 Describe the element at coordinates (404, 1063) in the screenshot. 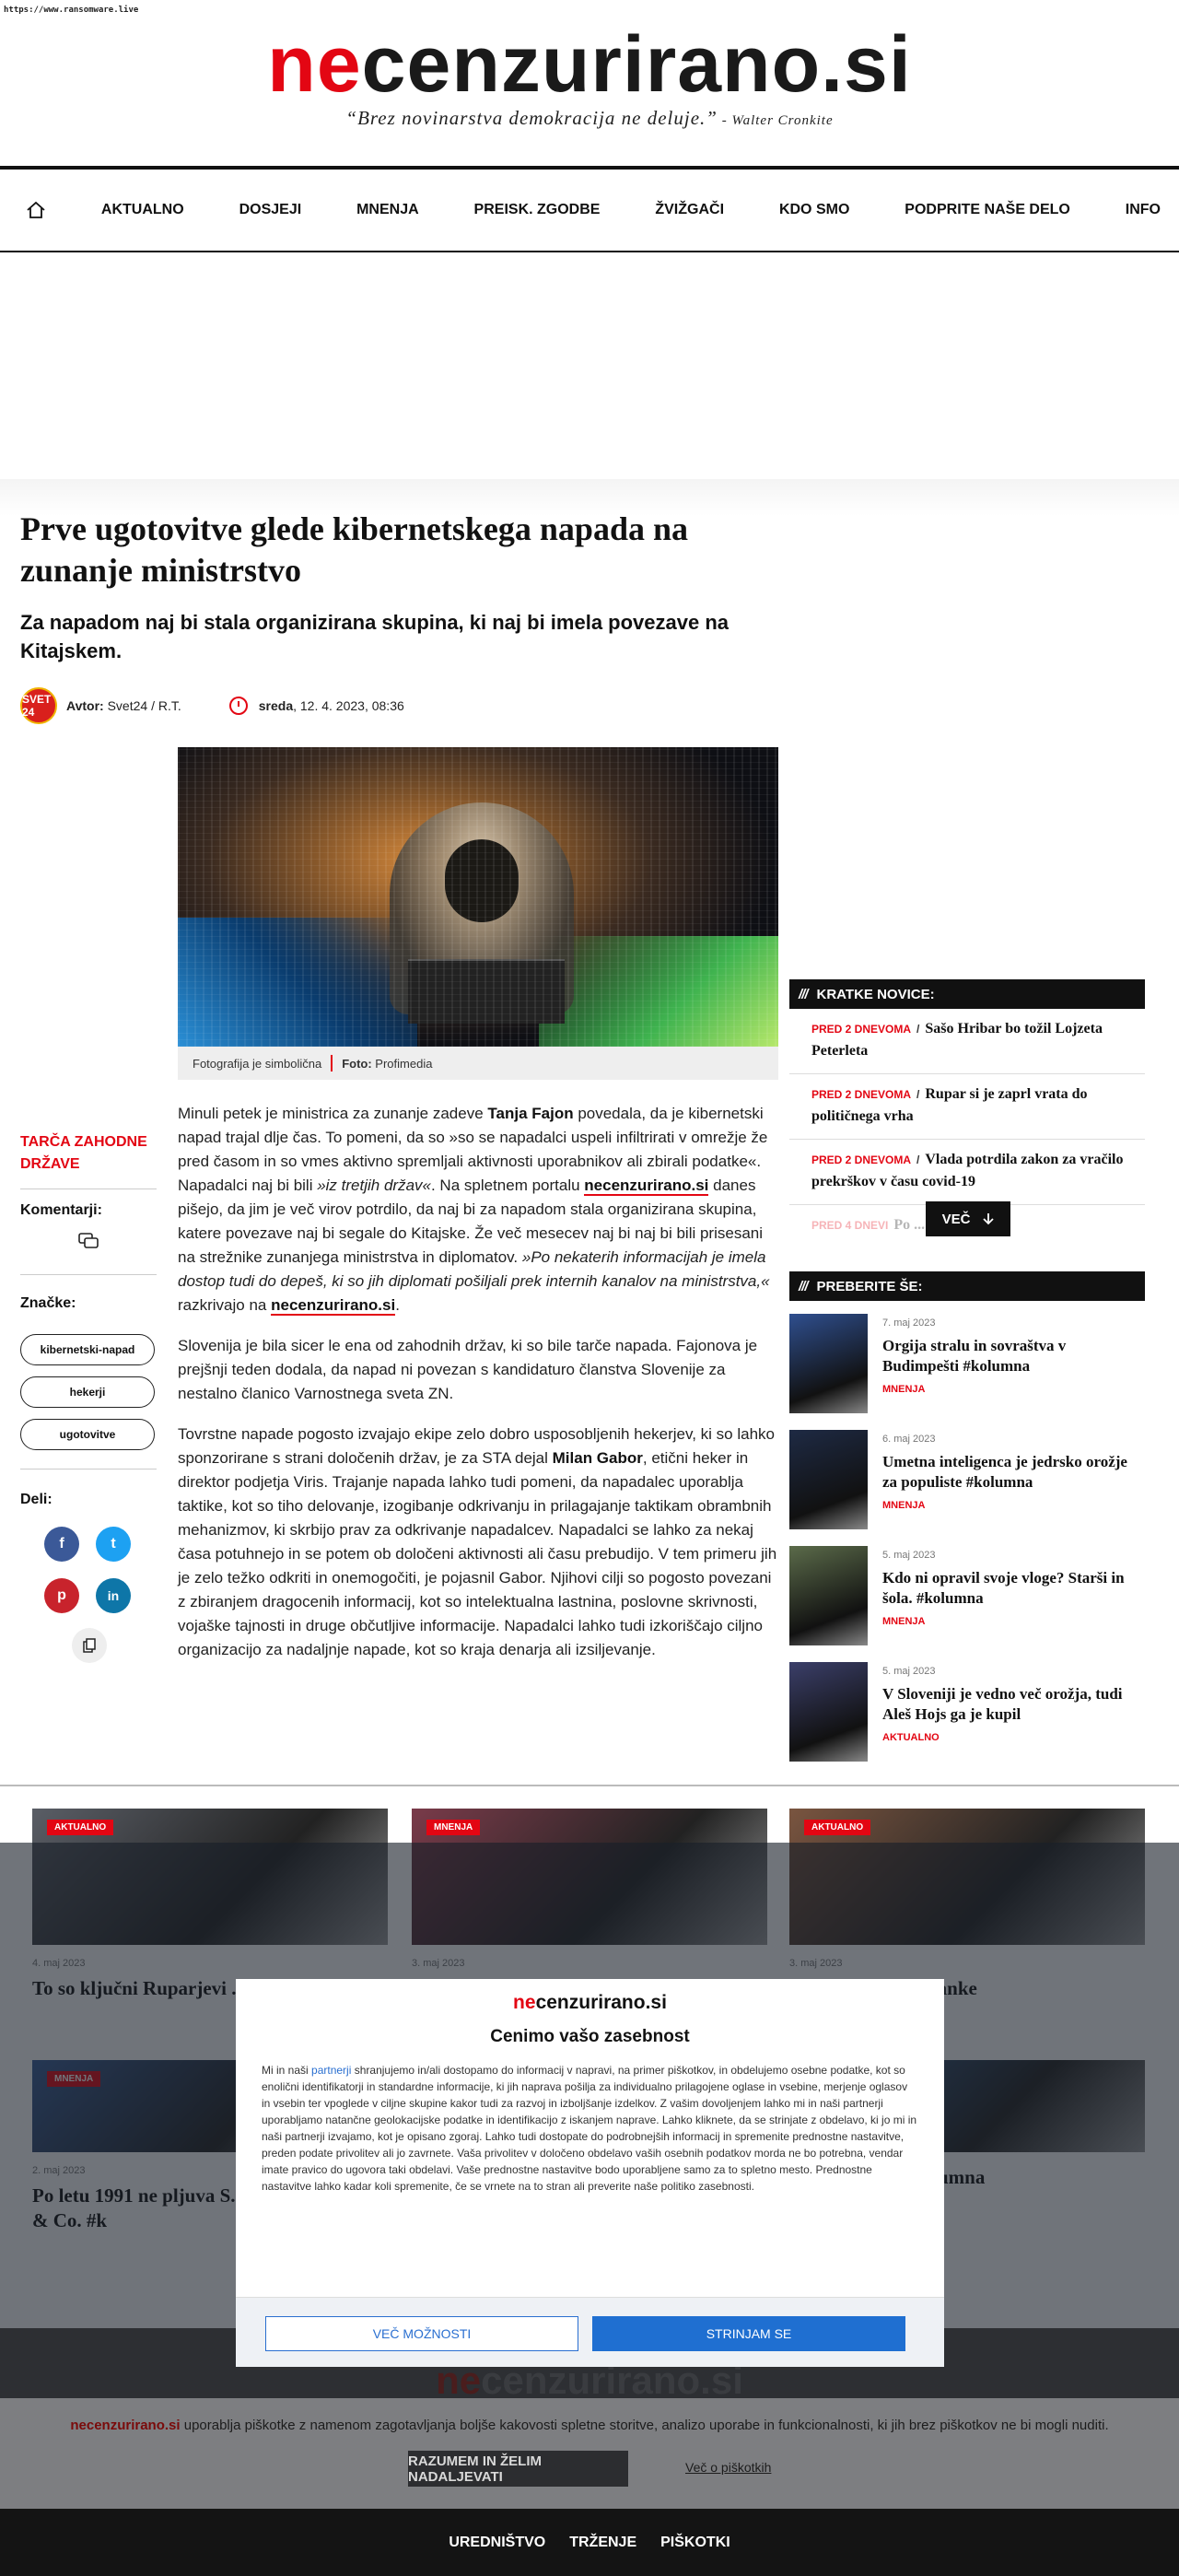

I see `photo-credit: Profimedia` at that location.